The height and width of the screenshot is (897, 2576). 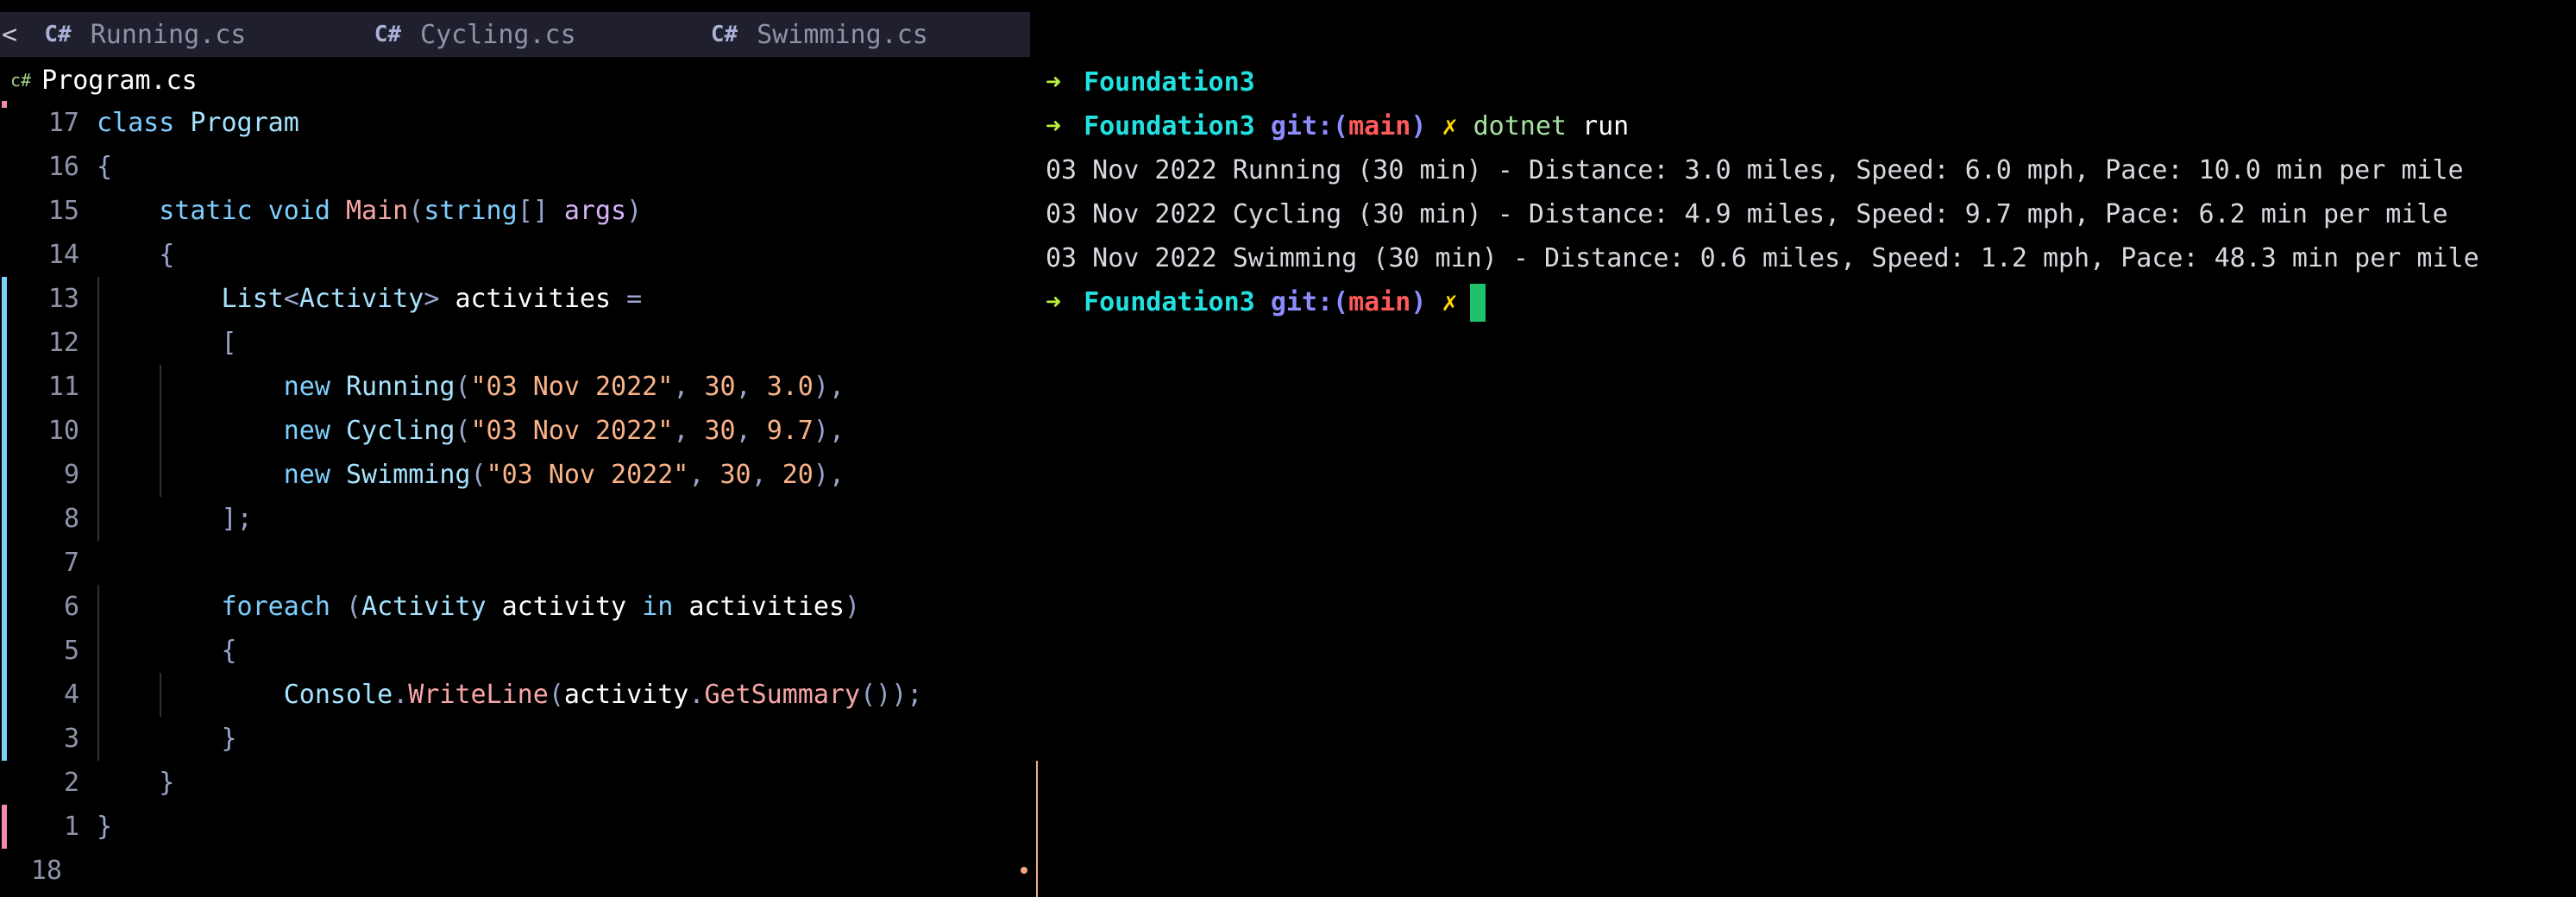 What do you see at coordinates (71, 607) in the screenshot?
I see `line-number: 6` at bounding box center [71, 607].